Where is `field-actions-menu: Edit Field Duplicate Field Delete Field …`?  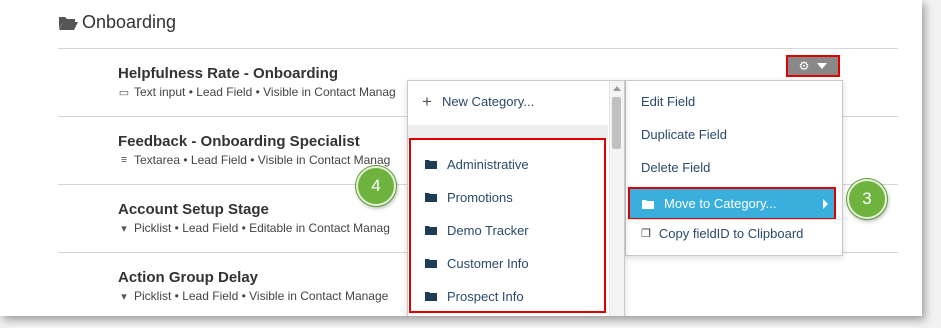
field-actions-menu: Edit Field Duplicate Field Delete Field … is located at coordinates (734, 168).